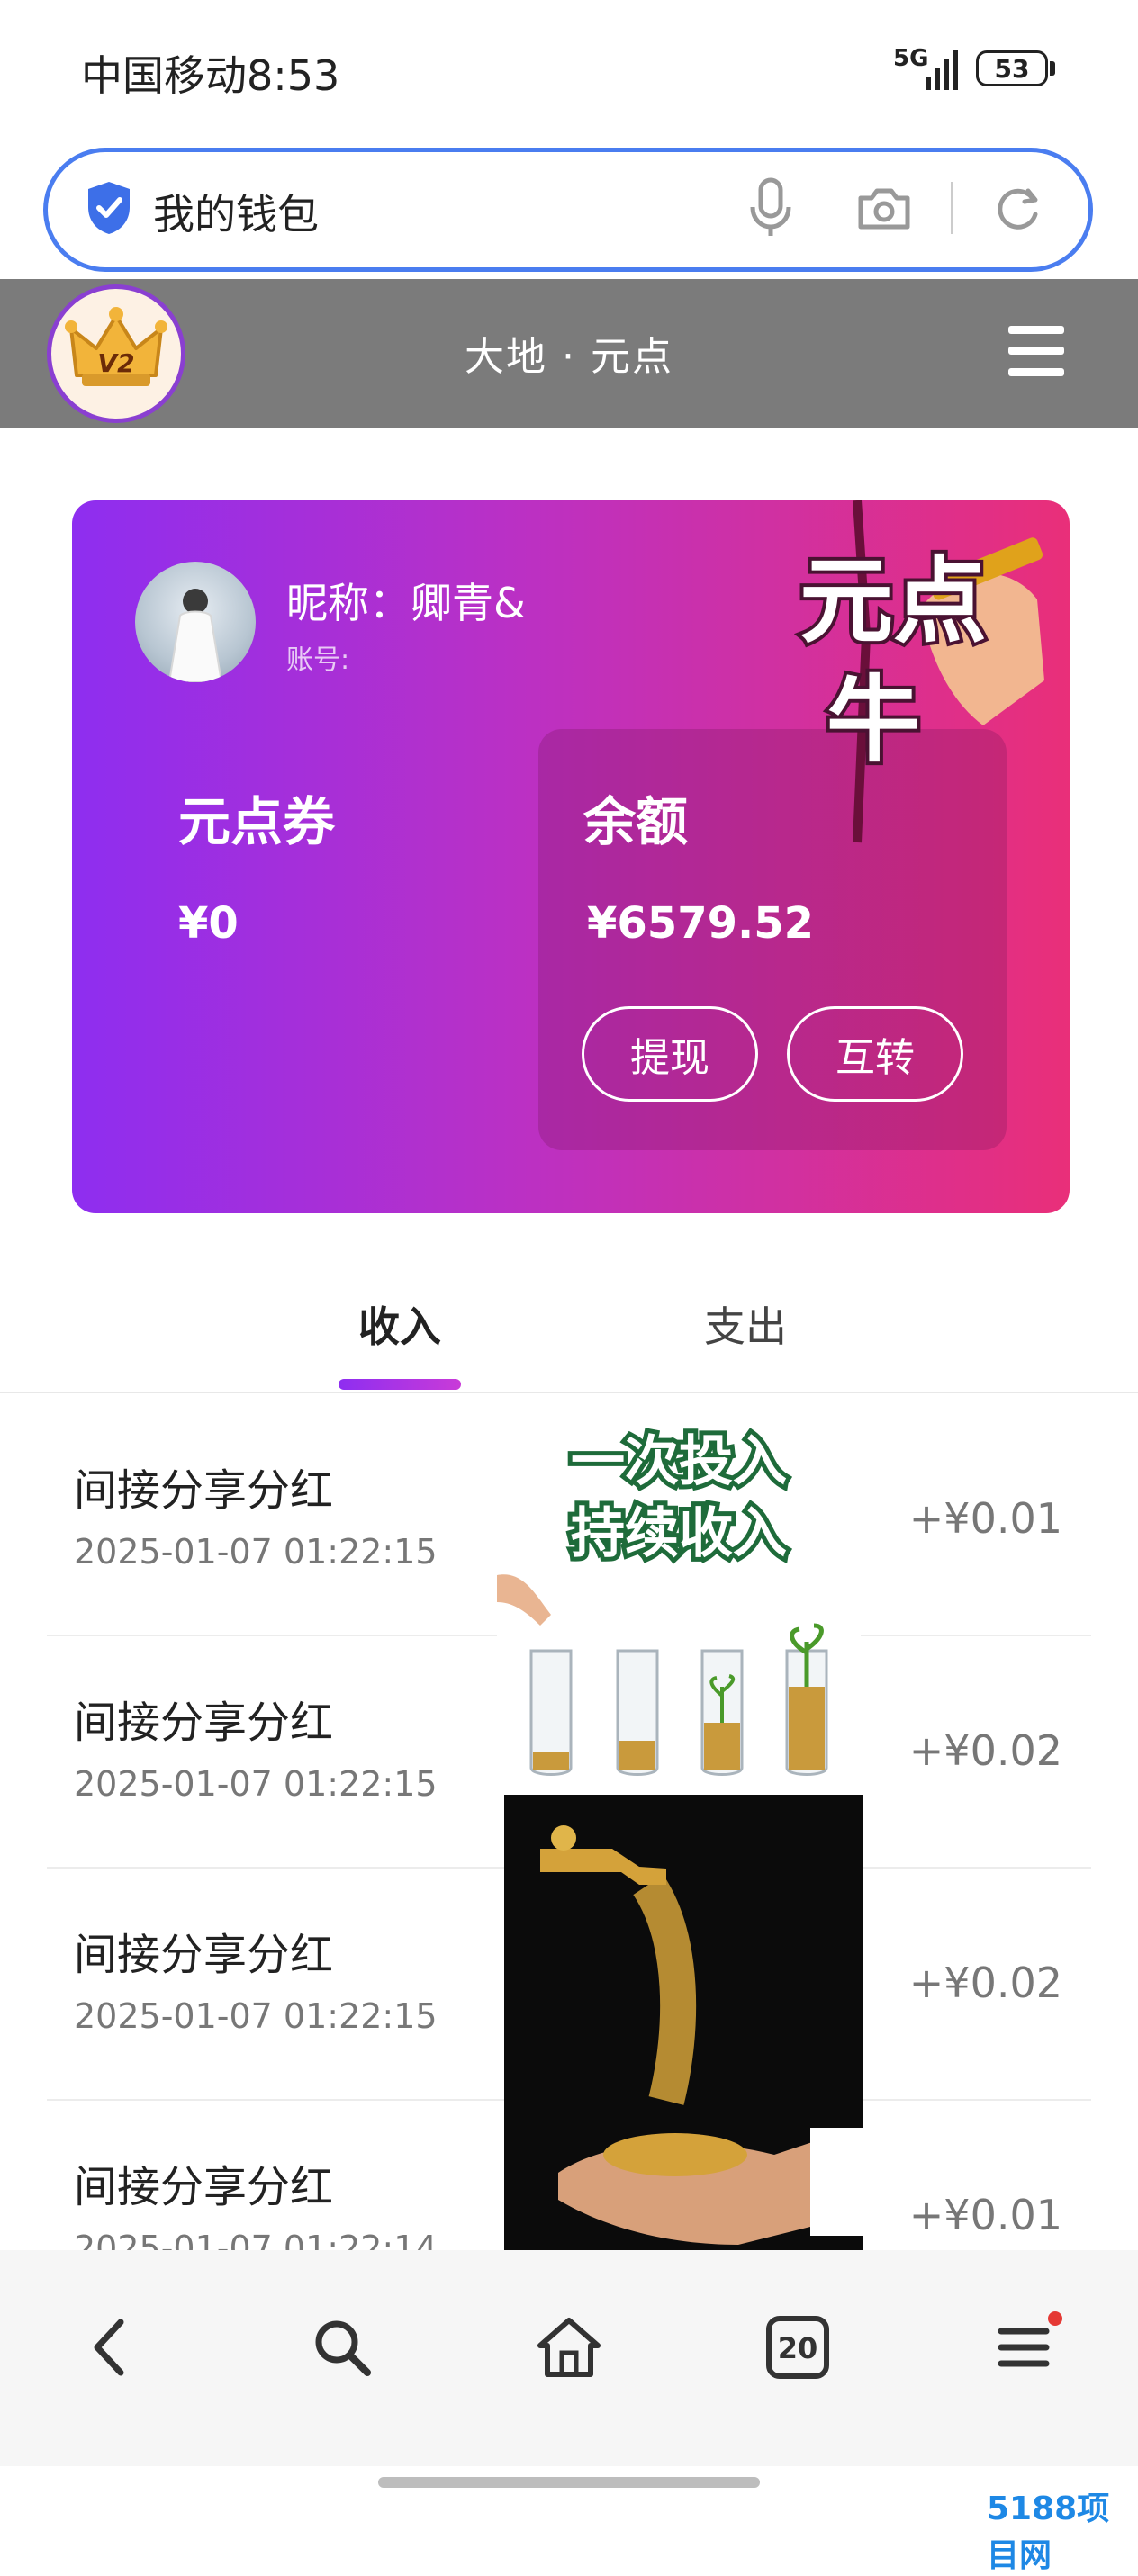 The height and width of the screenshot is (2576, 1138). Describe the element at coordinates (1048, 2532) in the screenshot. I see `watermark: 5188项目网` at that location.